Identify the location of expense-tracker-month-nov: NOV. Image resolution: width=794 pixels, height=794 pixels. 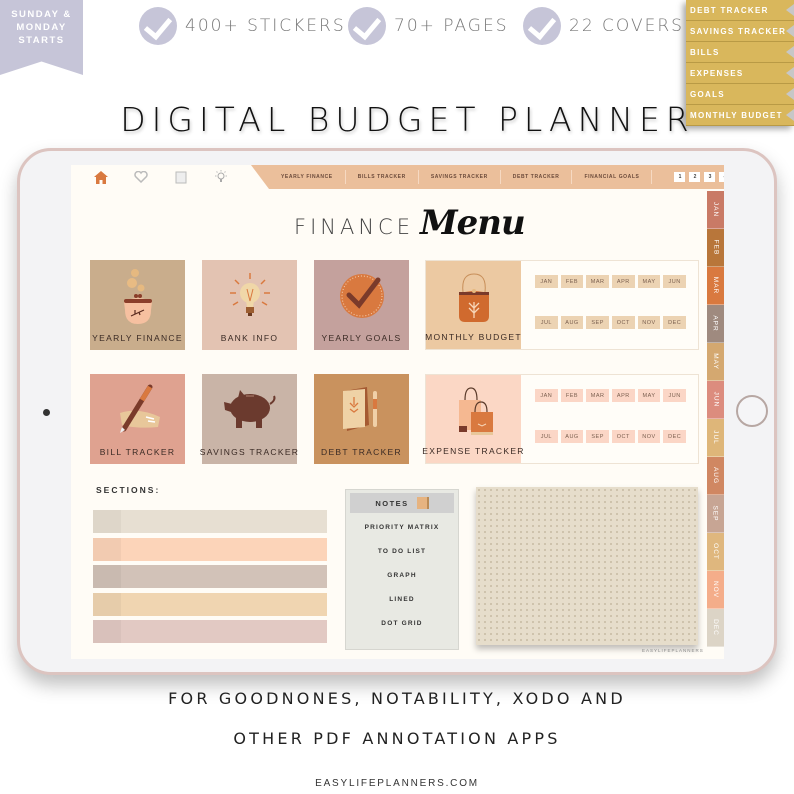
(649, 436).